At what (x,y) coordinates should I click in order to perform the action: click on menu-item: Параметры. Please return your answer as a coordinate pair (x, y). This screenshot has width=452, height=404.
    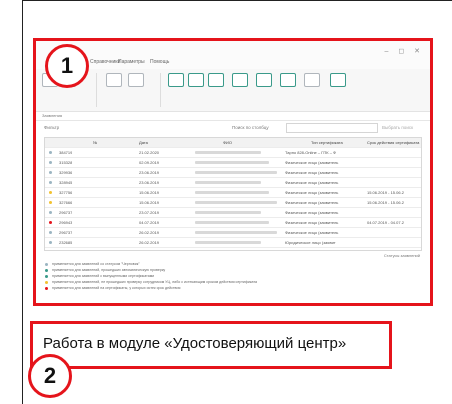
    Looking at the image, I should click on (131, 62).